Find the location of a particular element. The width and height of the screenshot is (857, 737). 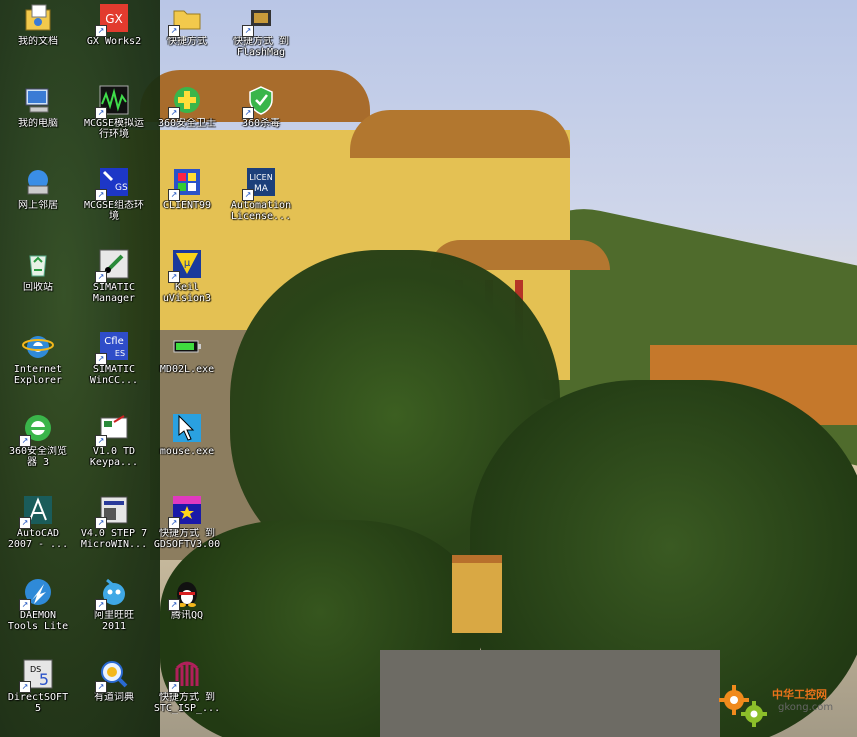

desktop-shortcut-label: 回收站 is located at coordinates (38, 287).